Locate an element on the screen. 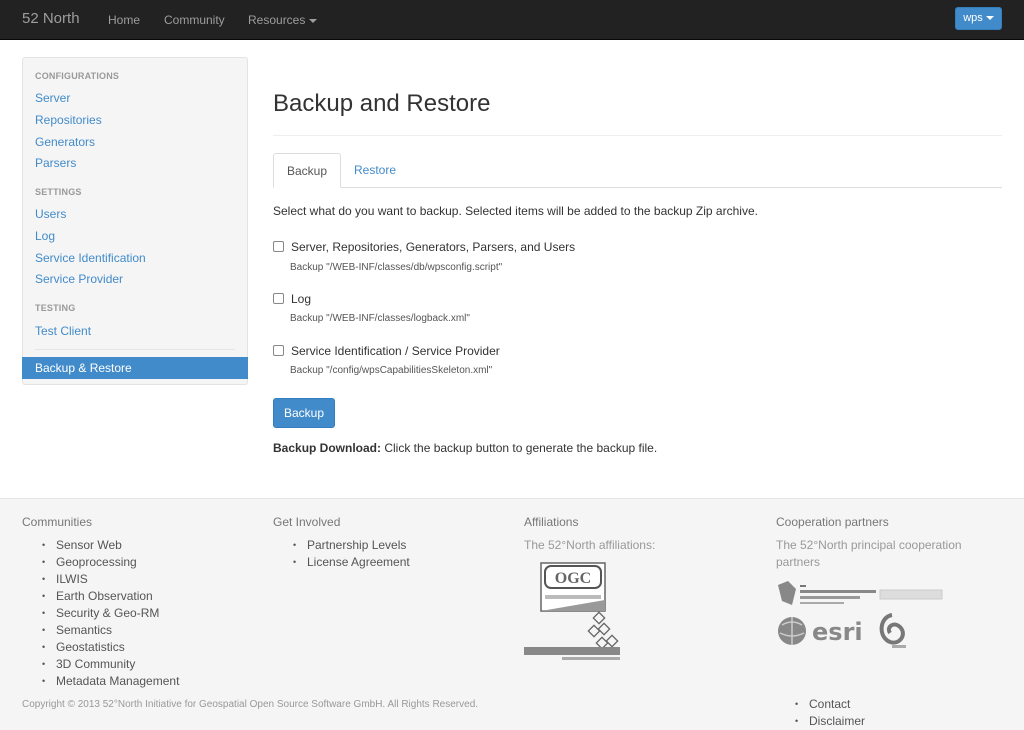 Image resolution: width=1024 pixels, height=730 pixels. esri-logo: esri is located at coordinates (824, 631).